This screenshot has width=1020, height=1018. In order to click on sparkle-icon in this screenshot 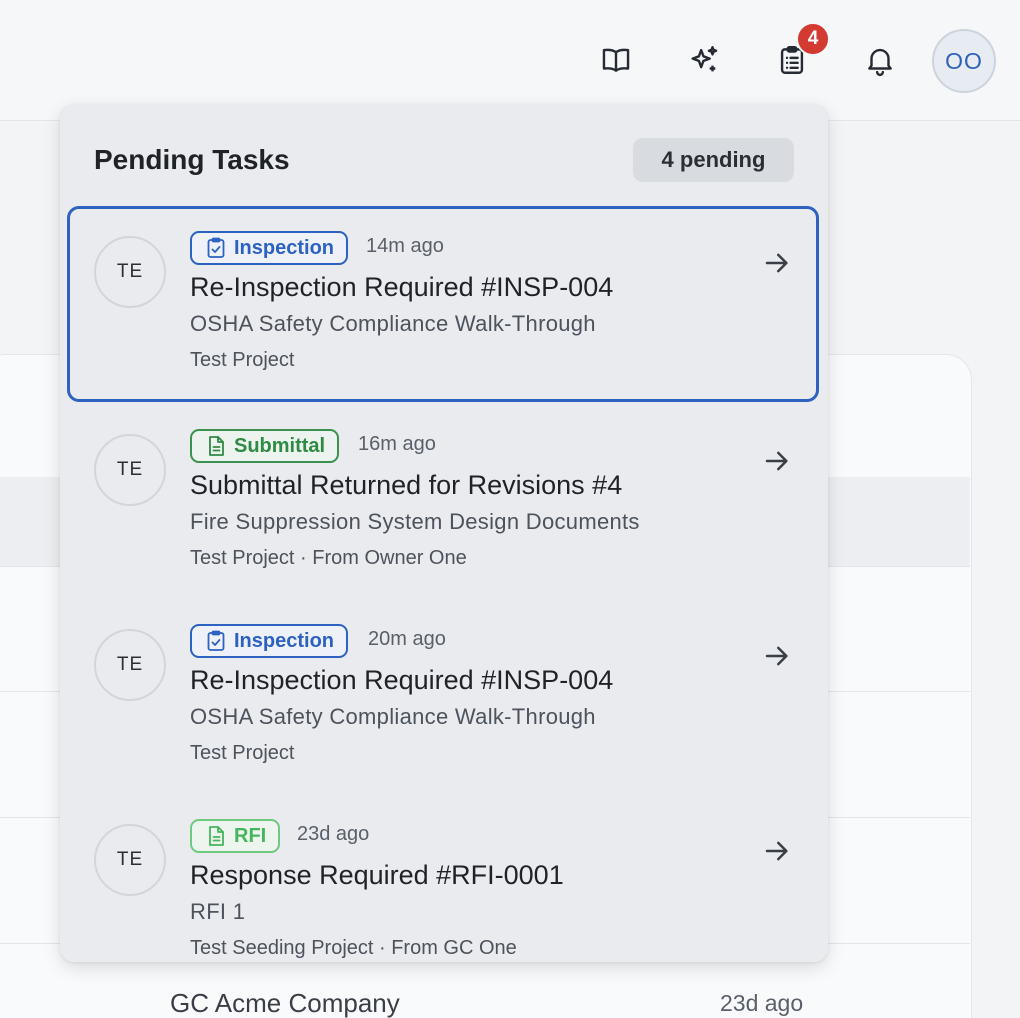, I will do `click(704, 60)`.